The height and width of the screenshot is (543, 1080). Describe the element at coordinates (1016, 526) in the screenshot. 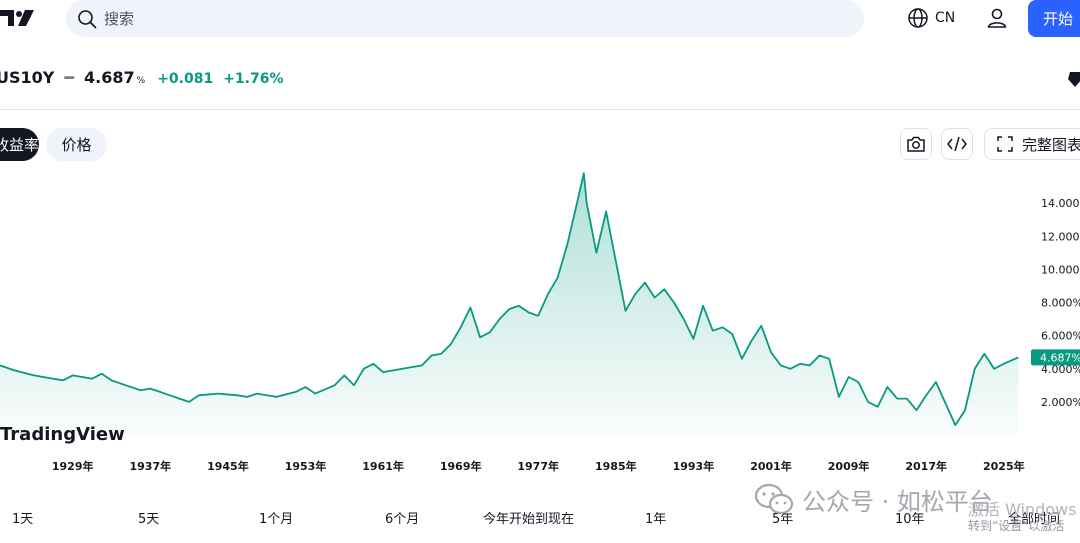

I see `windows-activation-hint: 转到“设置”以激活` at that location.